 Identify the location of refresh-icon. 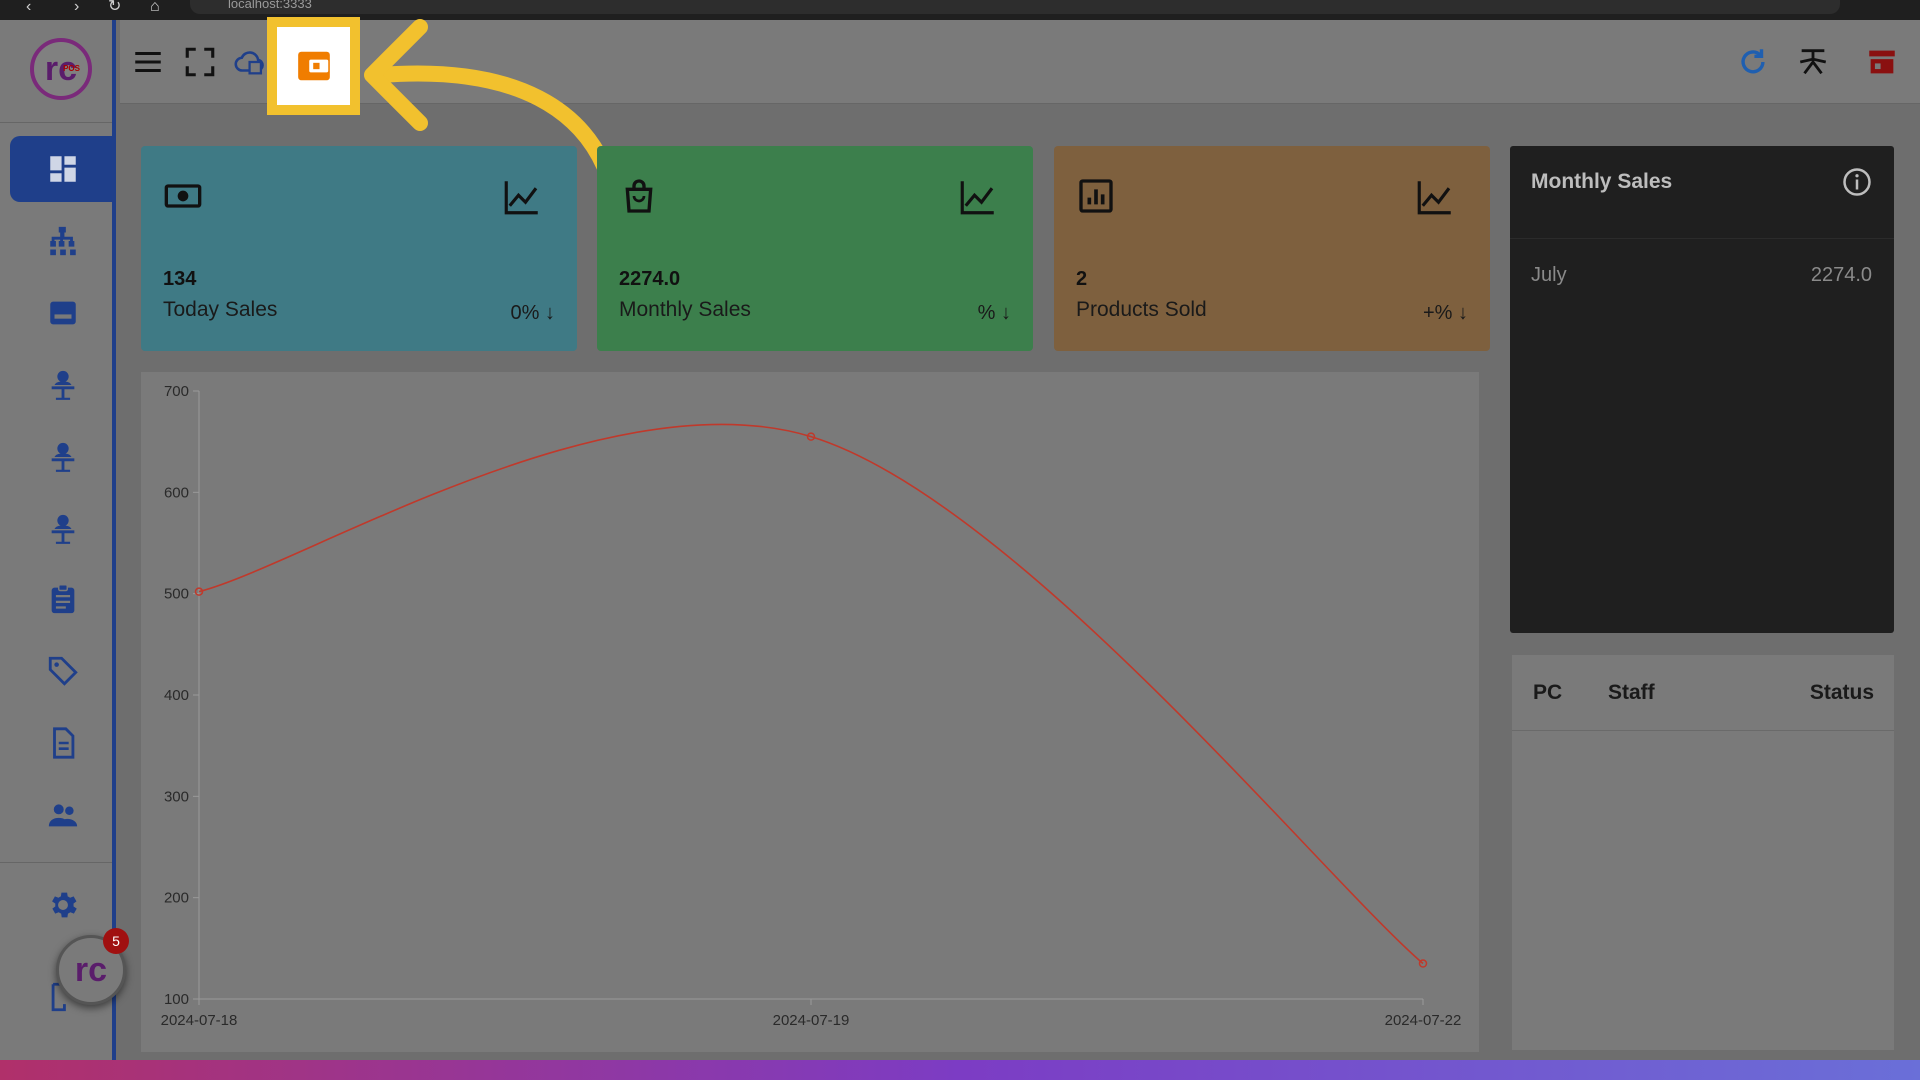
(1753, 61).